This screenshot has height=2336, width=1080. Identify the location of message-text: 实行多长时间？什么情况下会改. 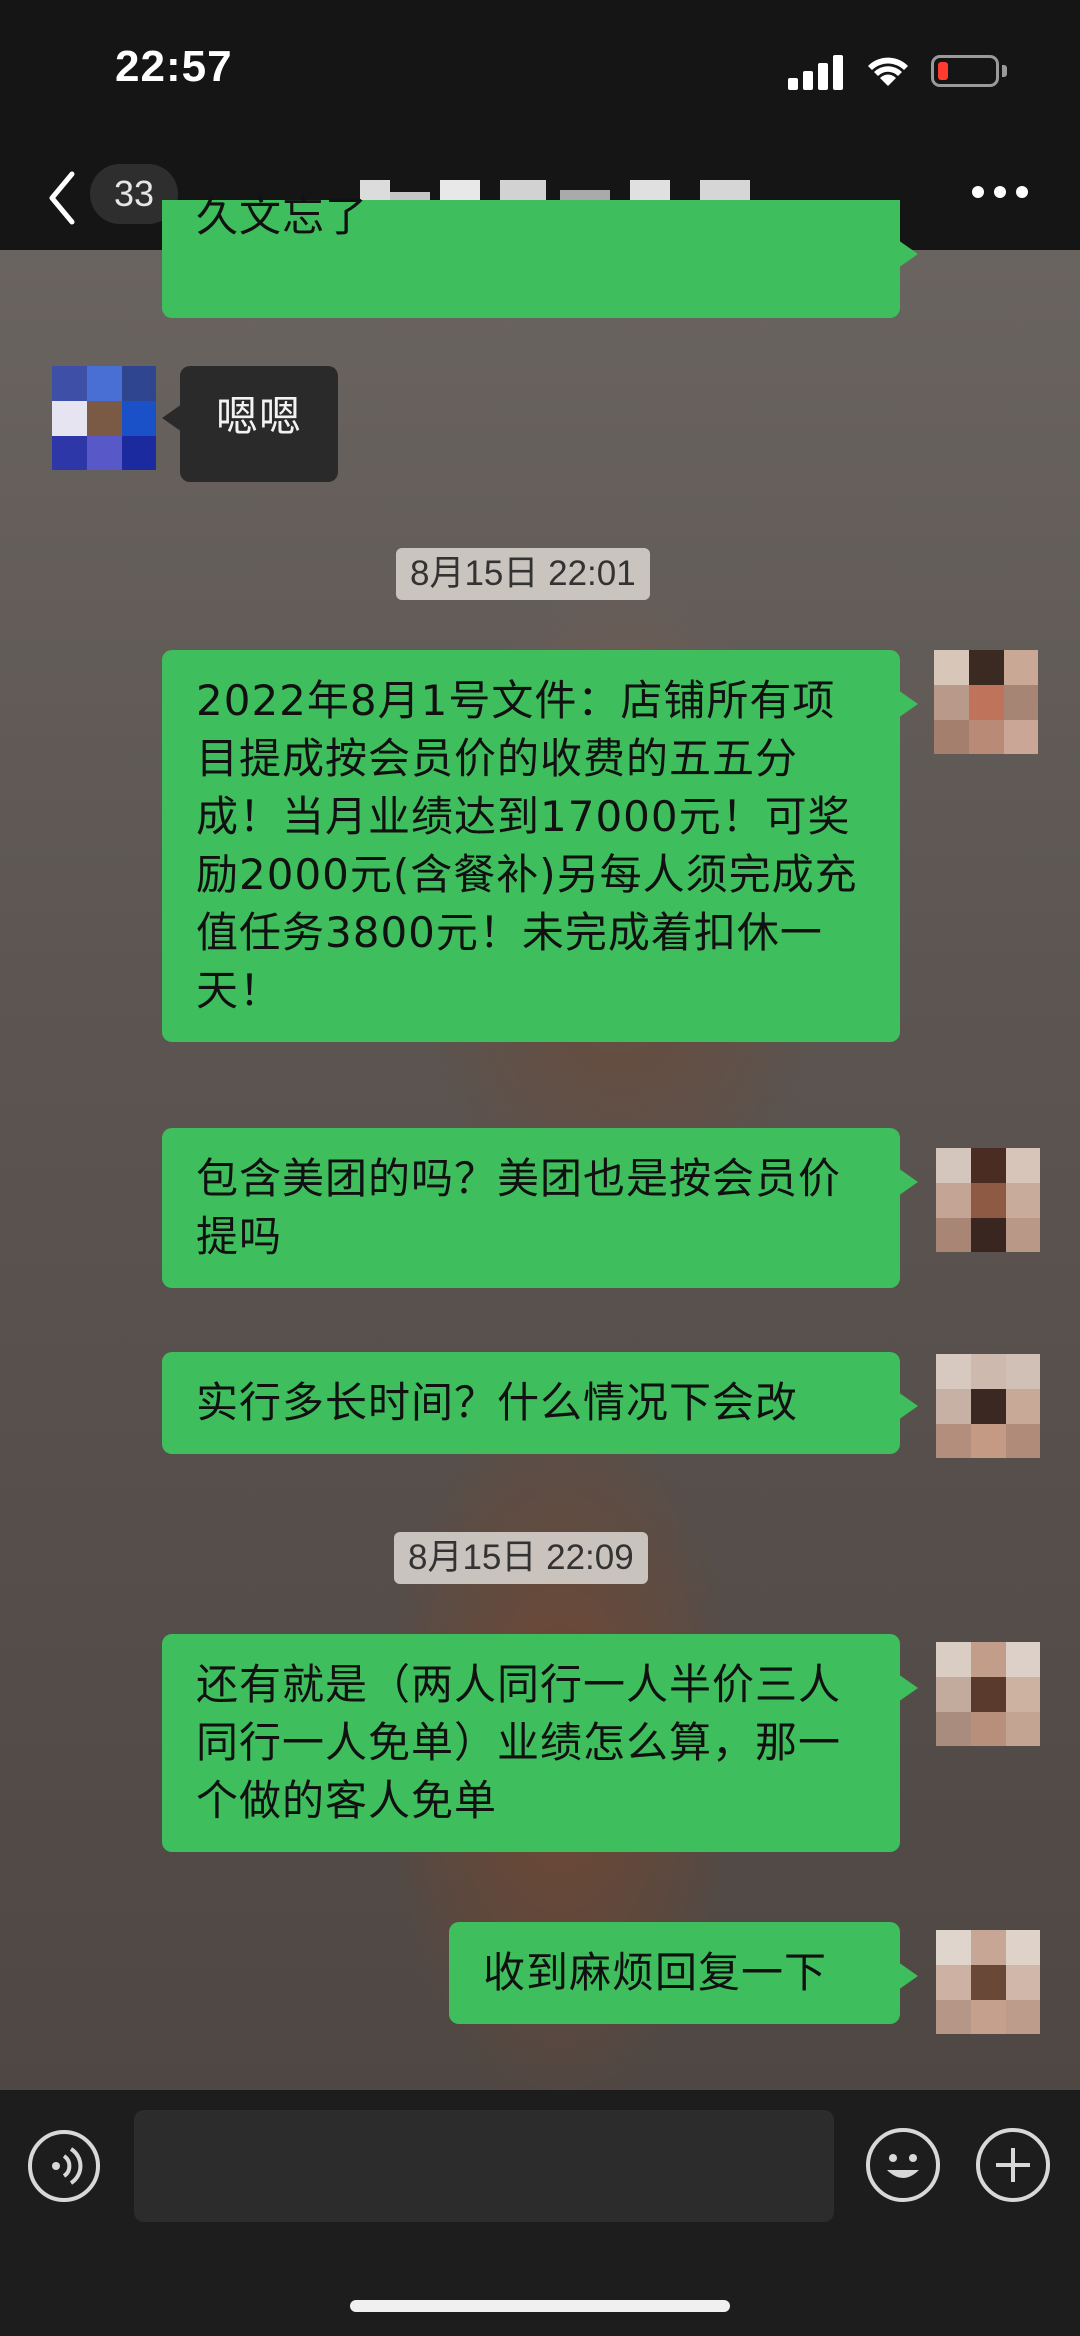
(497, 1402).